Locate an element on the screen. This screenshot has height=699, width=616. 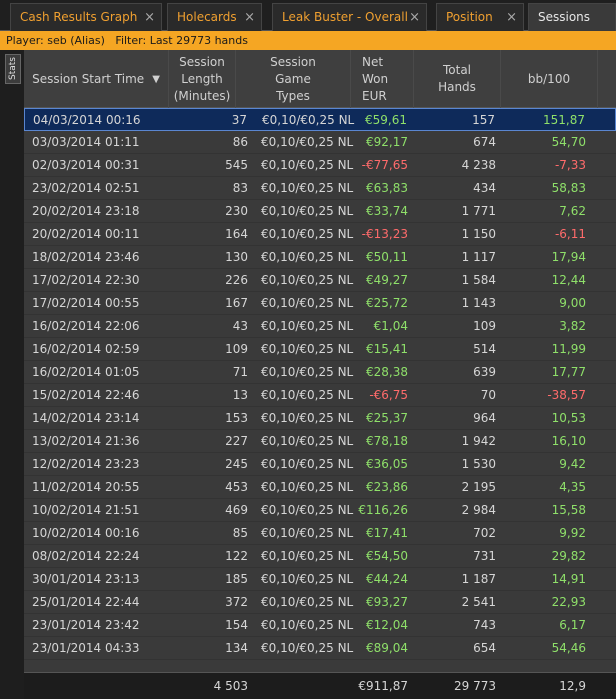
column-label: Session Length (Minutes) is located at coordinates (202, 78).